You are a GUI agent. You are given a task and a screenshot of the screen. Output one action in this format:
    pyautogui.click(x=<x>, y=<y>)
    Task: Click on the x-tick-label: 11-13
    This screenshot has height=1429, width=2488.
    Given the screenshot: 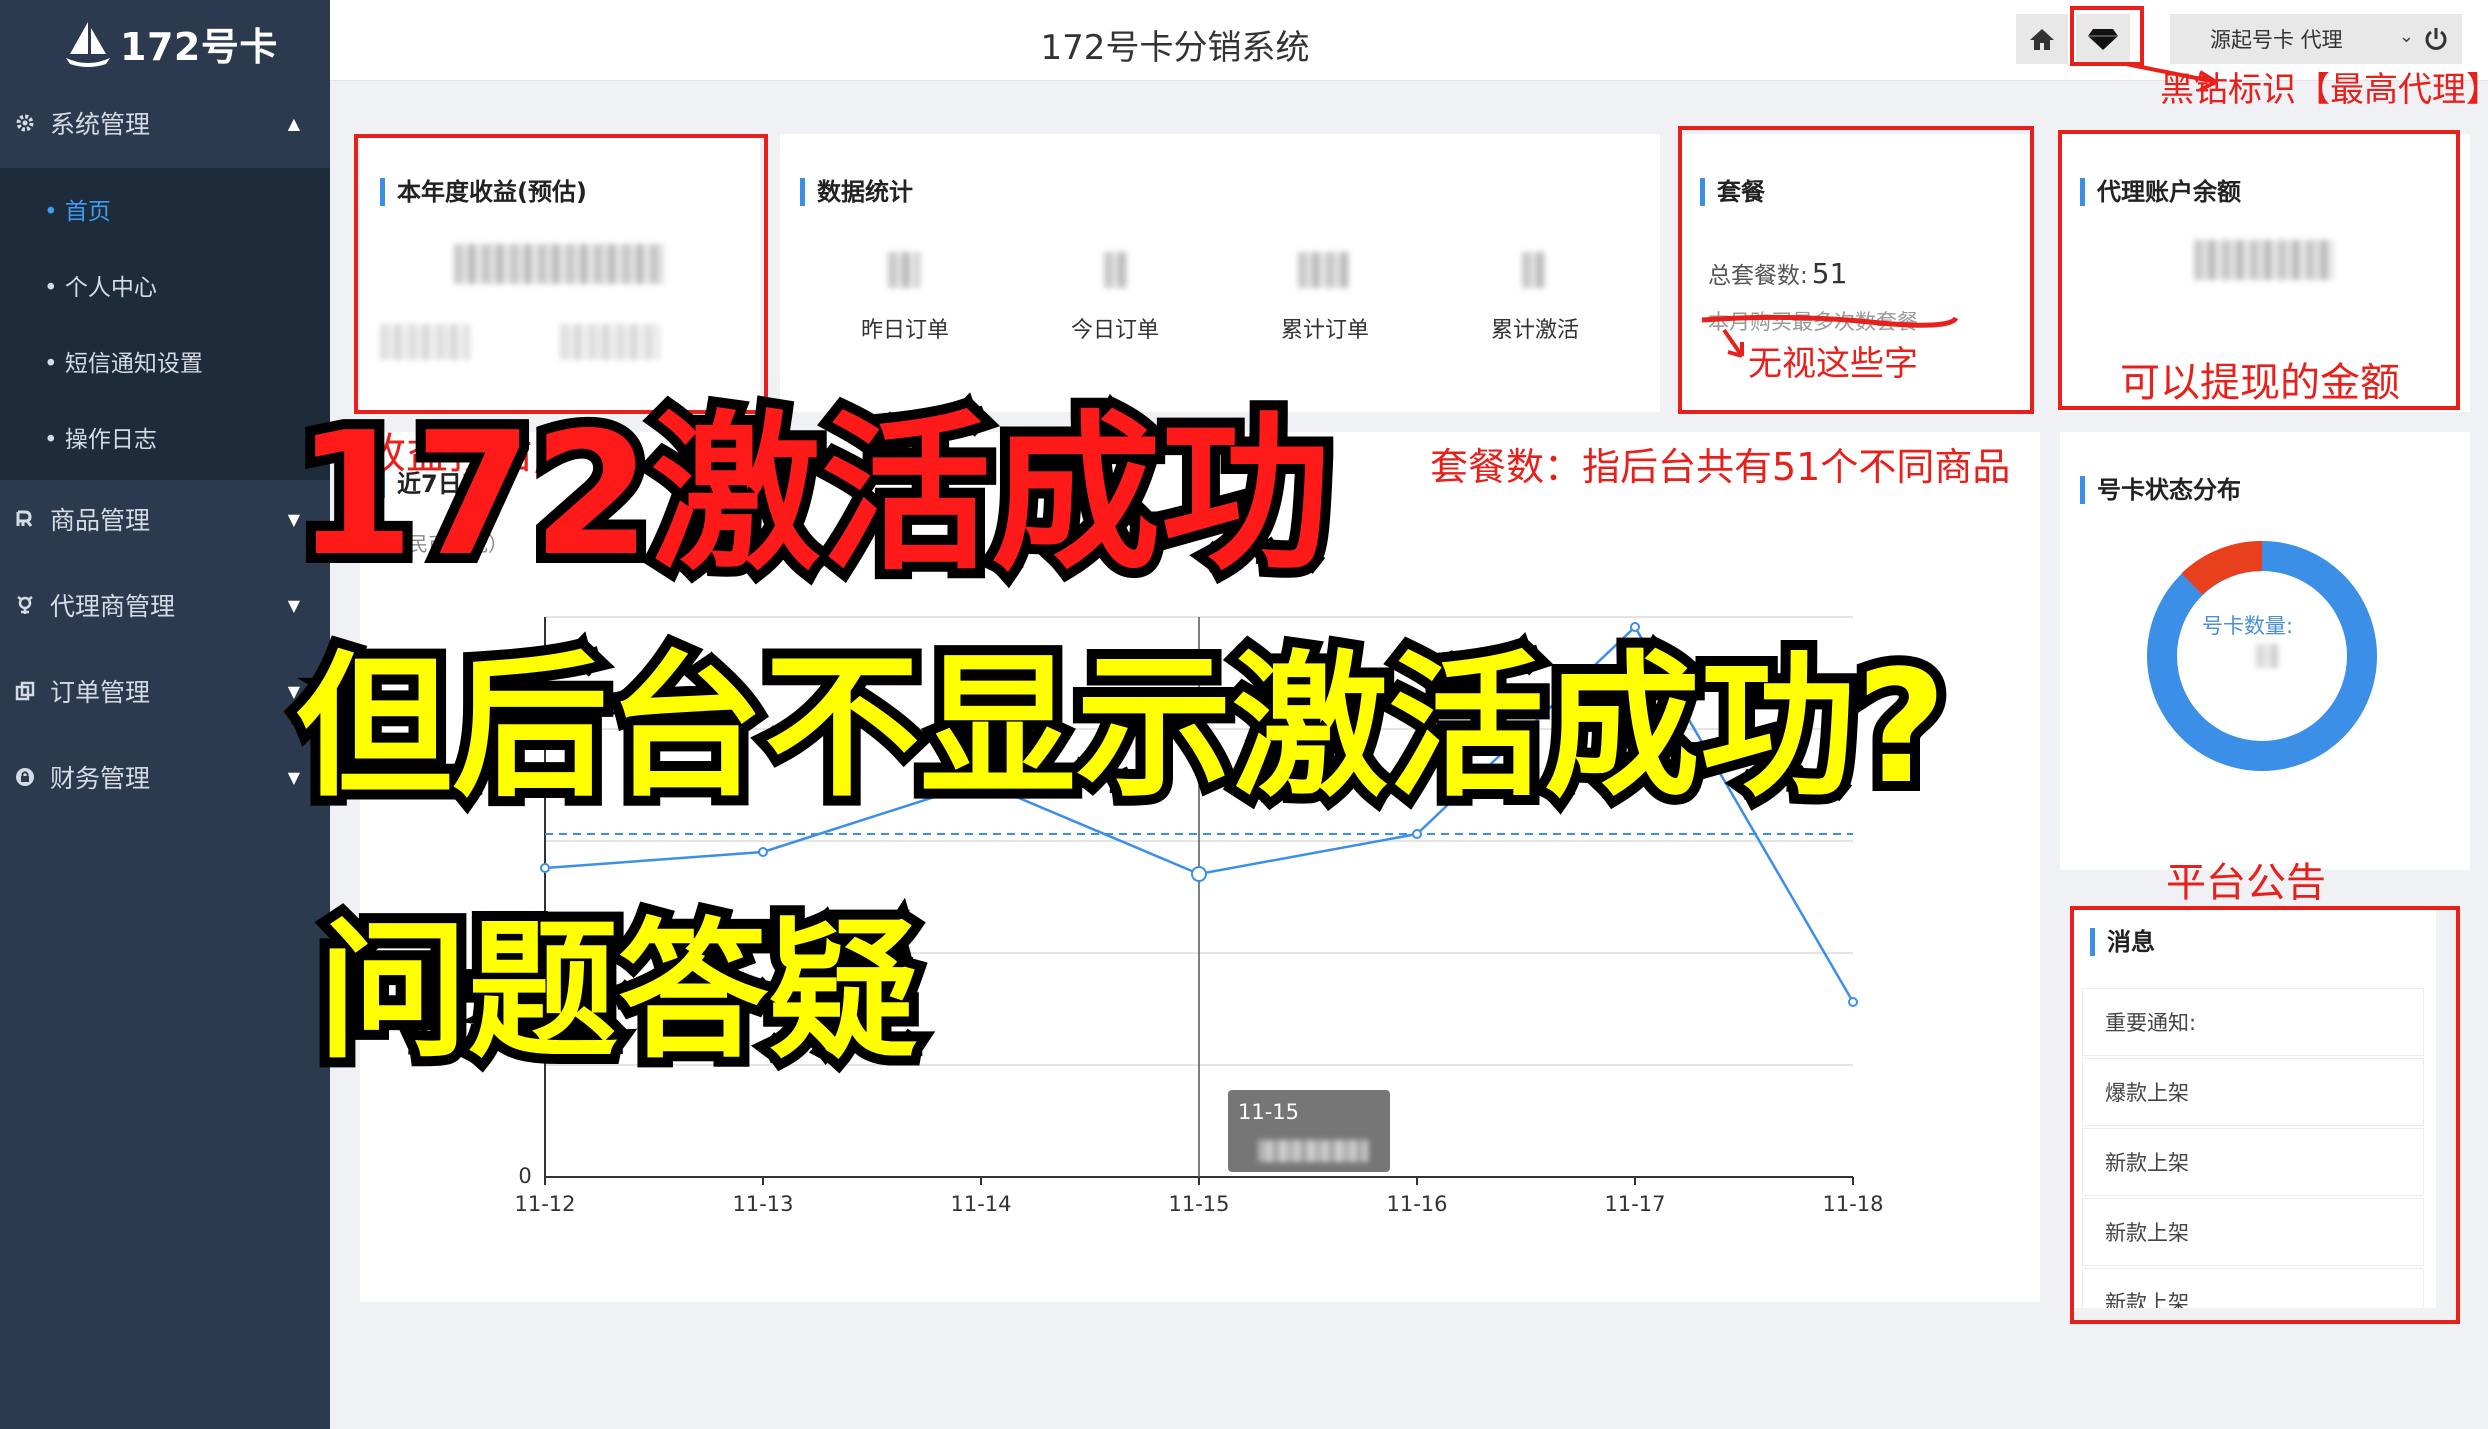 What is the action you would take?
    pyautogui.click(x=762, y=1204)
    